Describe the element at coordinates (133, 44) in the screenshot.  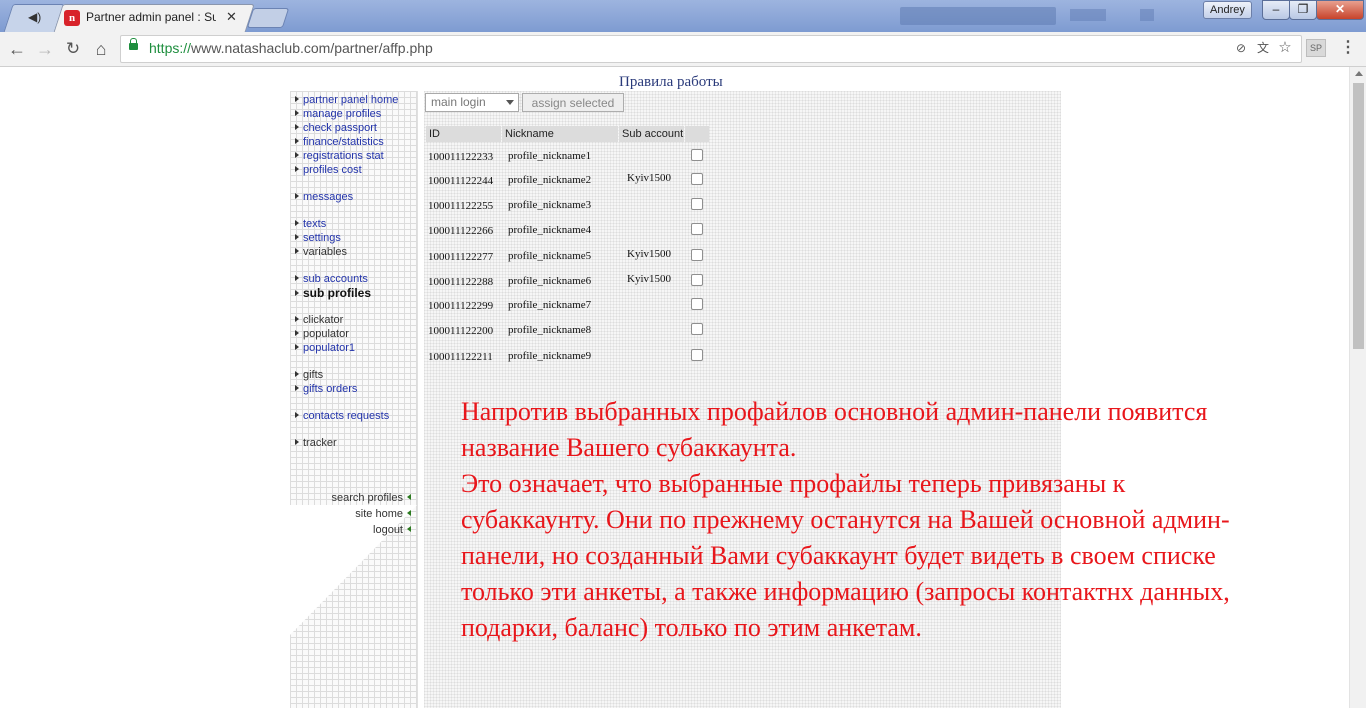
I see `lock-icon` at that location.